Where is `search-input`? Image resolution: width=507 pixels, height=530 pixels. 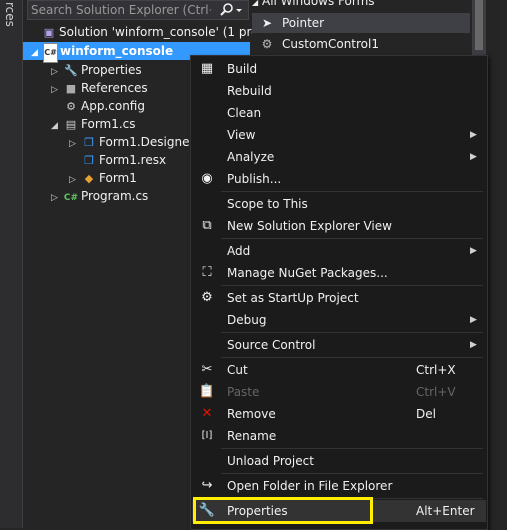
search-input is located at coordinates (121, 10).